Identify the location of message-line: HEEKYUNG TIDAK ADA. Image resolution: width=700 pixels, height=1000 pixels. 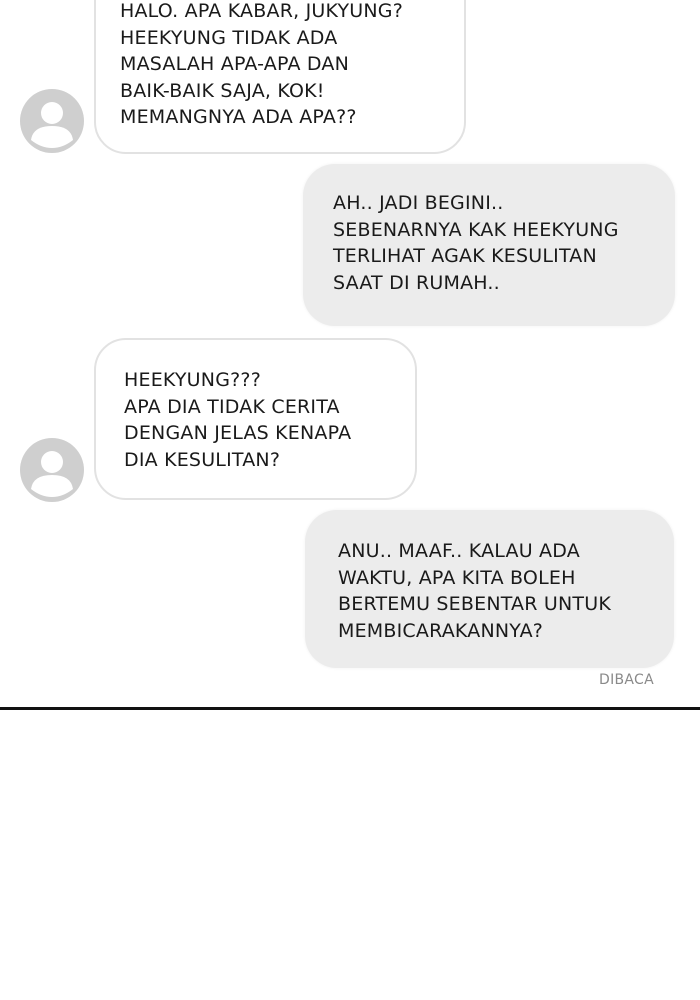
(229, 37).